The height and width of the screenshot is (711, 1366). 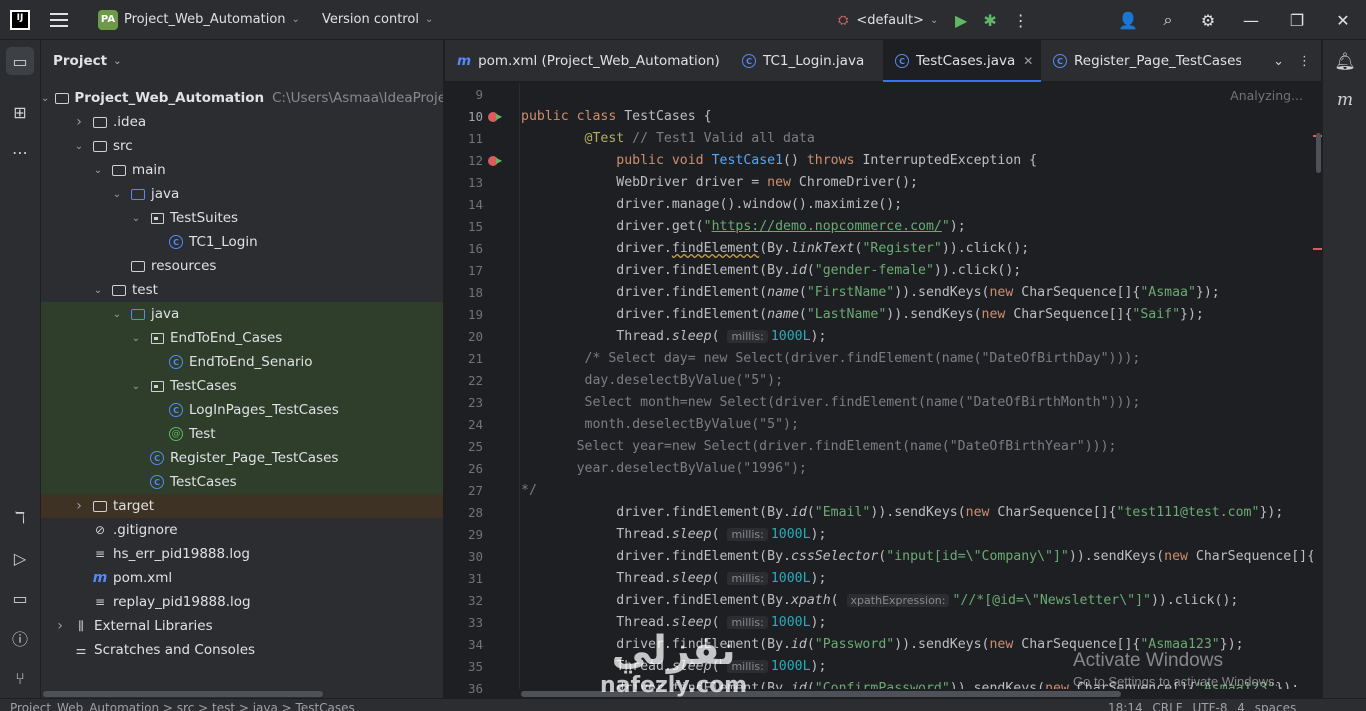 I want to click on search-icon: ⌕, so click(x=1168, y=20).